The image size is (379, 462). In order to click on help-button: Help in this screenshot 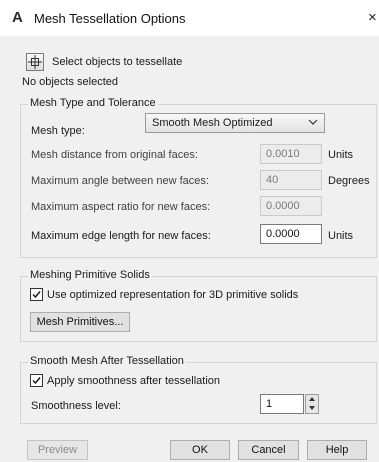, I will do `click(337, 450)`.